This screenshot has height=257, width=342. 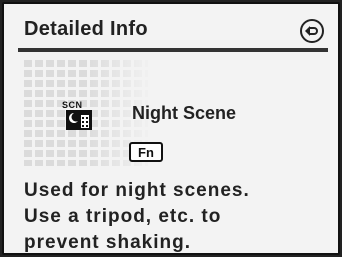 I want to click on description-line: Use a tripod, etc. to, so click(x=123, y=216).